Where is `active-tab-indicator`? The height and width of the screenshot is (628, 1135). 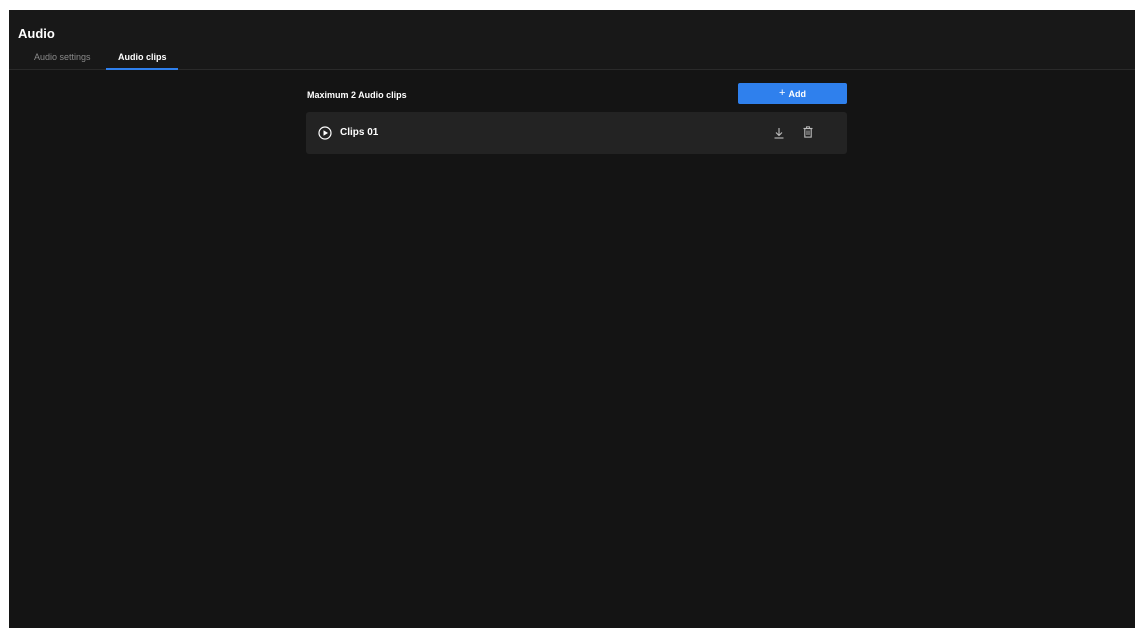
active-tab-indicator is located at coordinates (142, 69).